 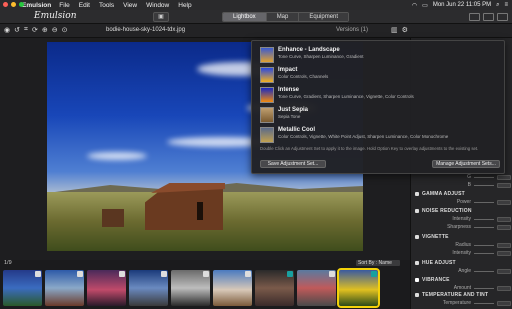 What do you see at coordinates (378, 263) in the screenshot?
I see `sort-dropdown: Sort By : Name` at bounding box center [378, 263].